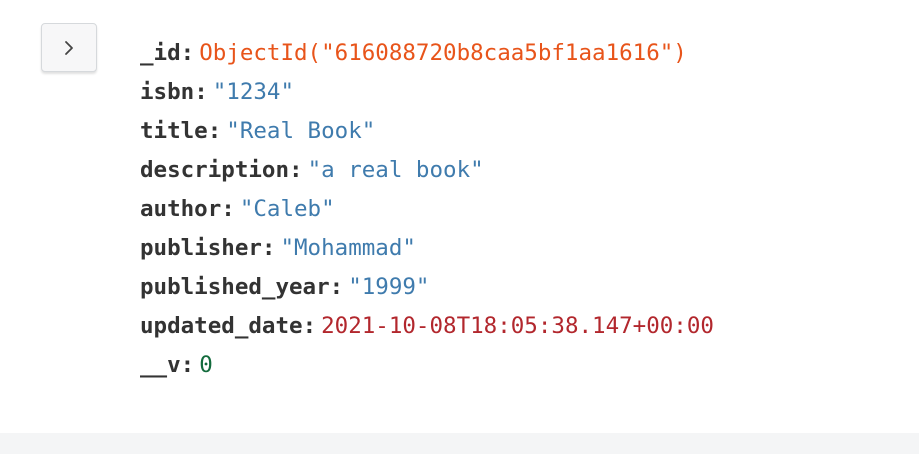 The height and width of the screenshot is (454, 919). I want to click on field-row-description: description: "a real book", so click(427, 170).